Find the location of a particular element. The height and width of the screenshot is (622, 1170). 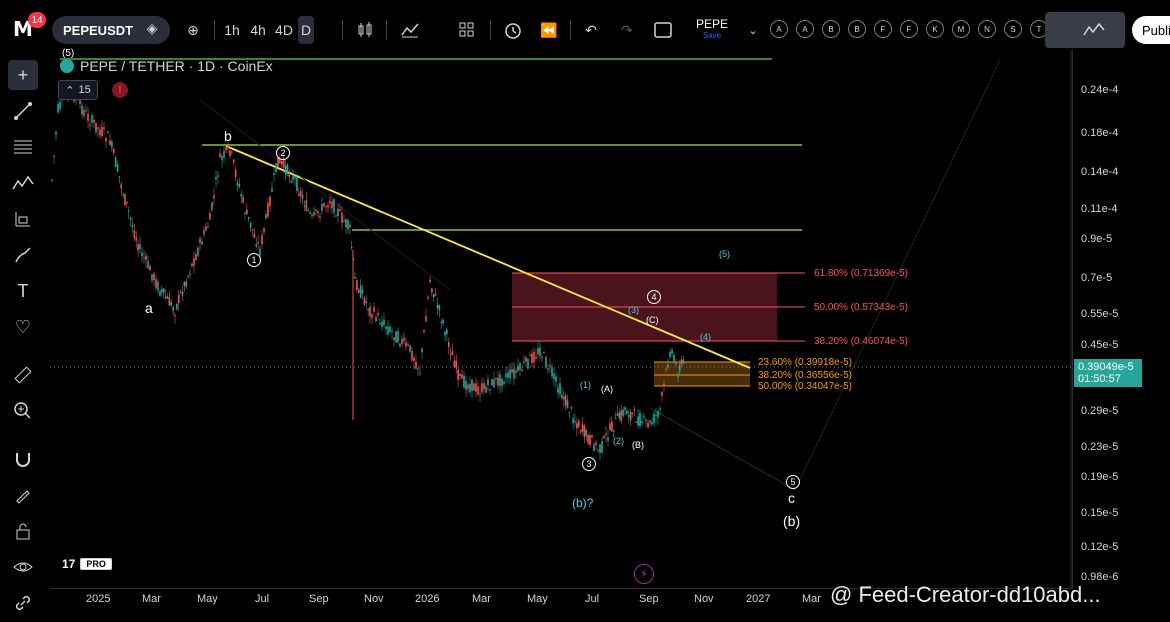

interval-badge: ⌃ 15 is located at coordinates (78, 90).